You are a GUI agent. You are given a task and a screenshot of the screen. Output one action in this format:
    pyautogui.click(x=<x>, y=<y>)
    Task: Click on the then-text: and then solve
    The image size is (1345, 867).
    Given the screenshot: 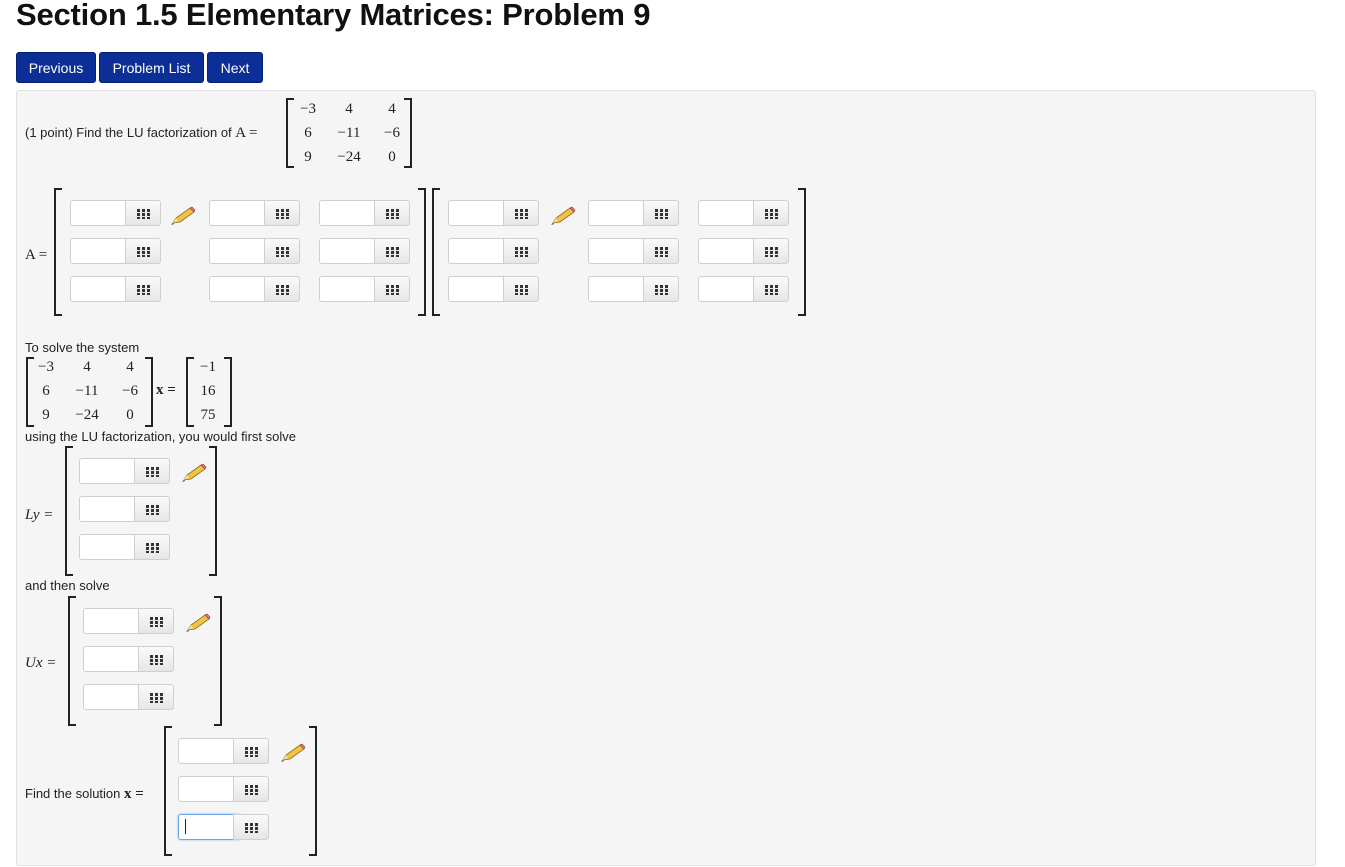 What is the action you would take?
    pyautogui.click(x=67, y=585)
    